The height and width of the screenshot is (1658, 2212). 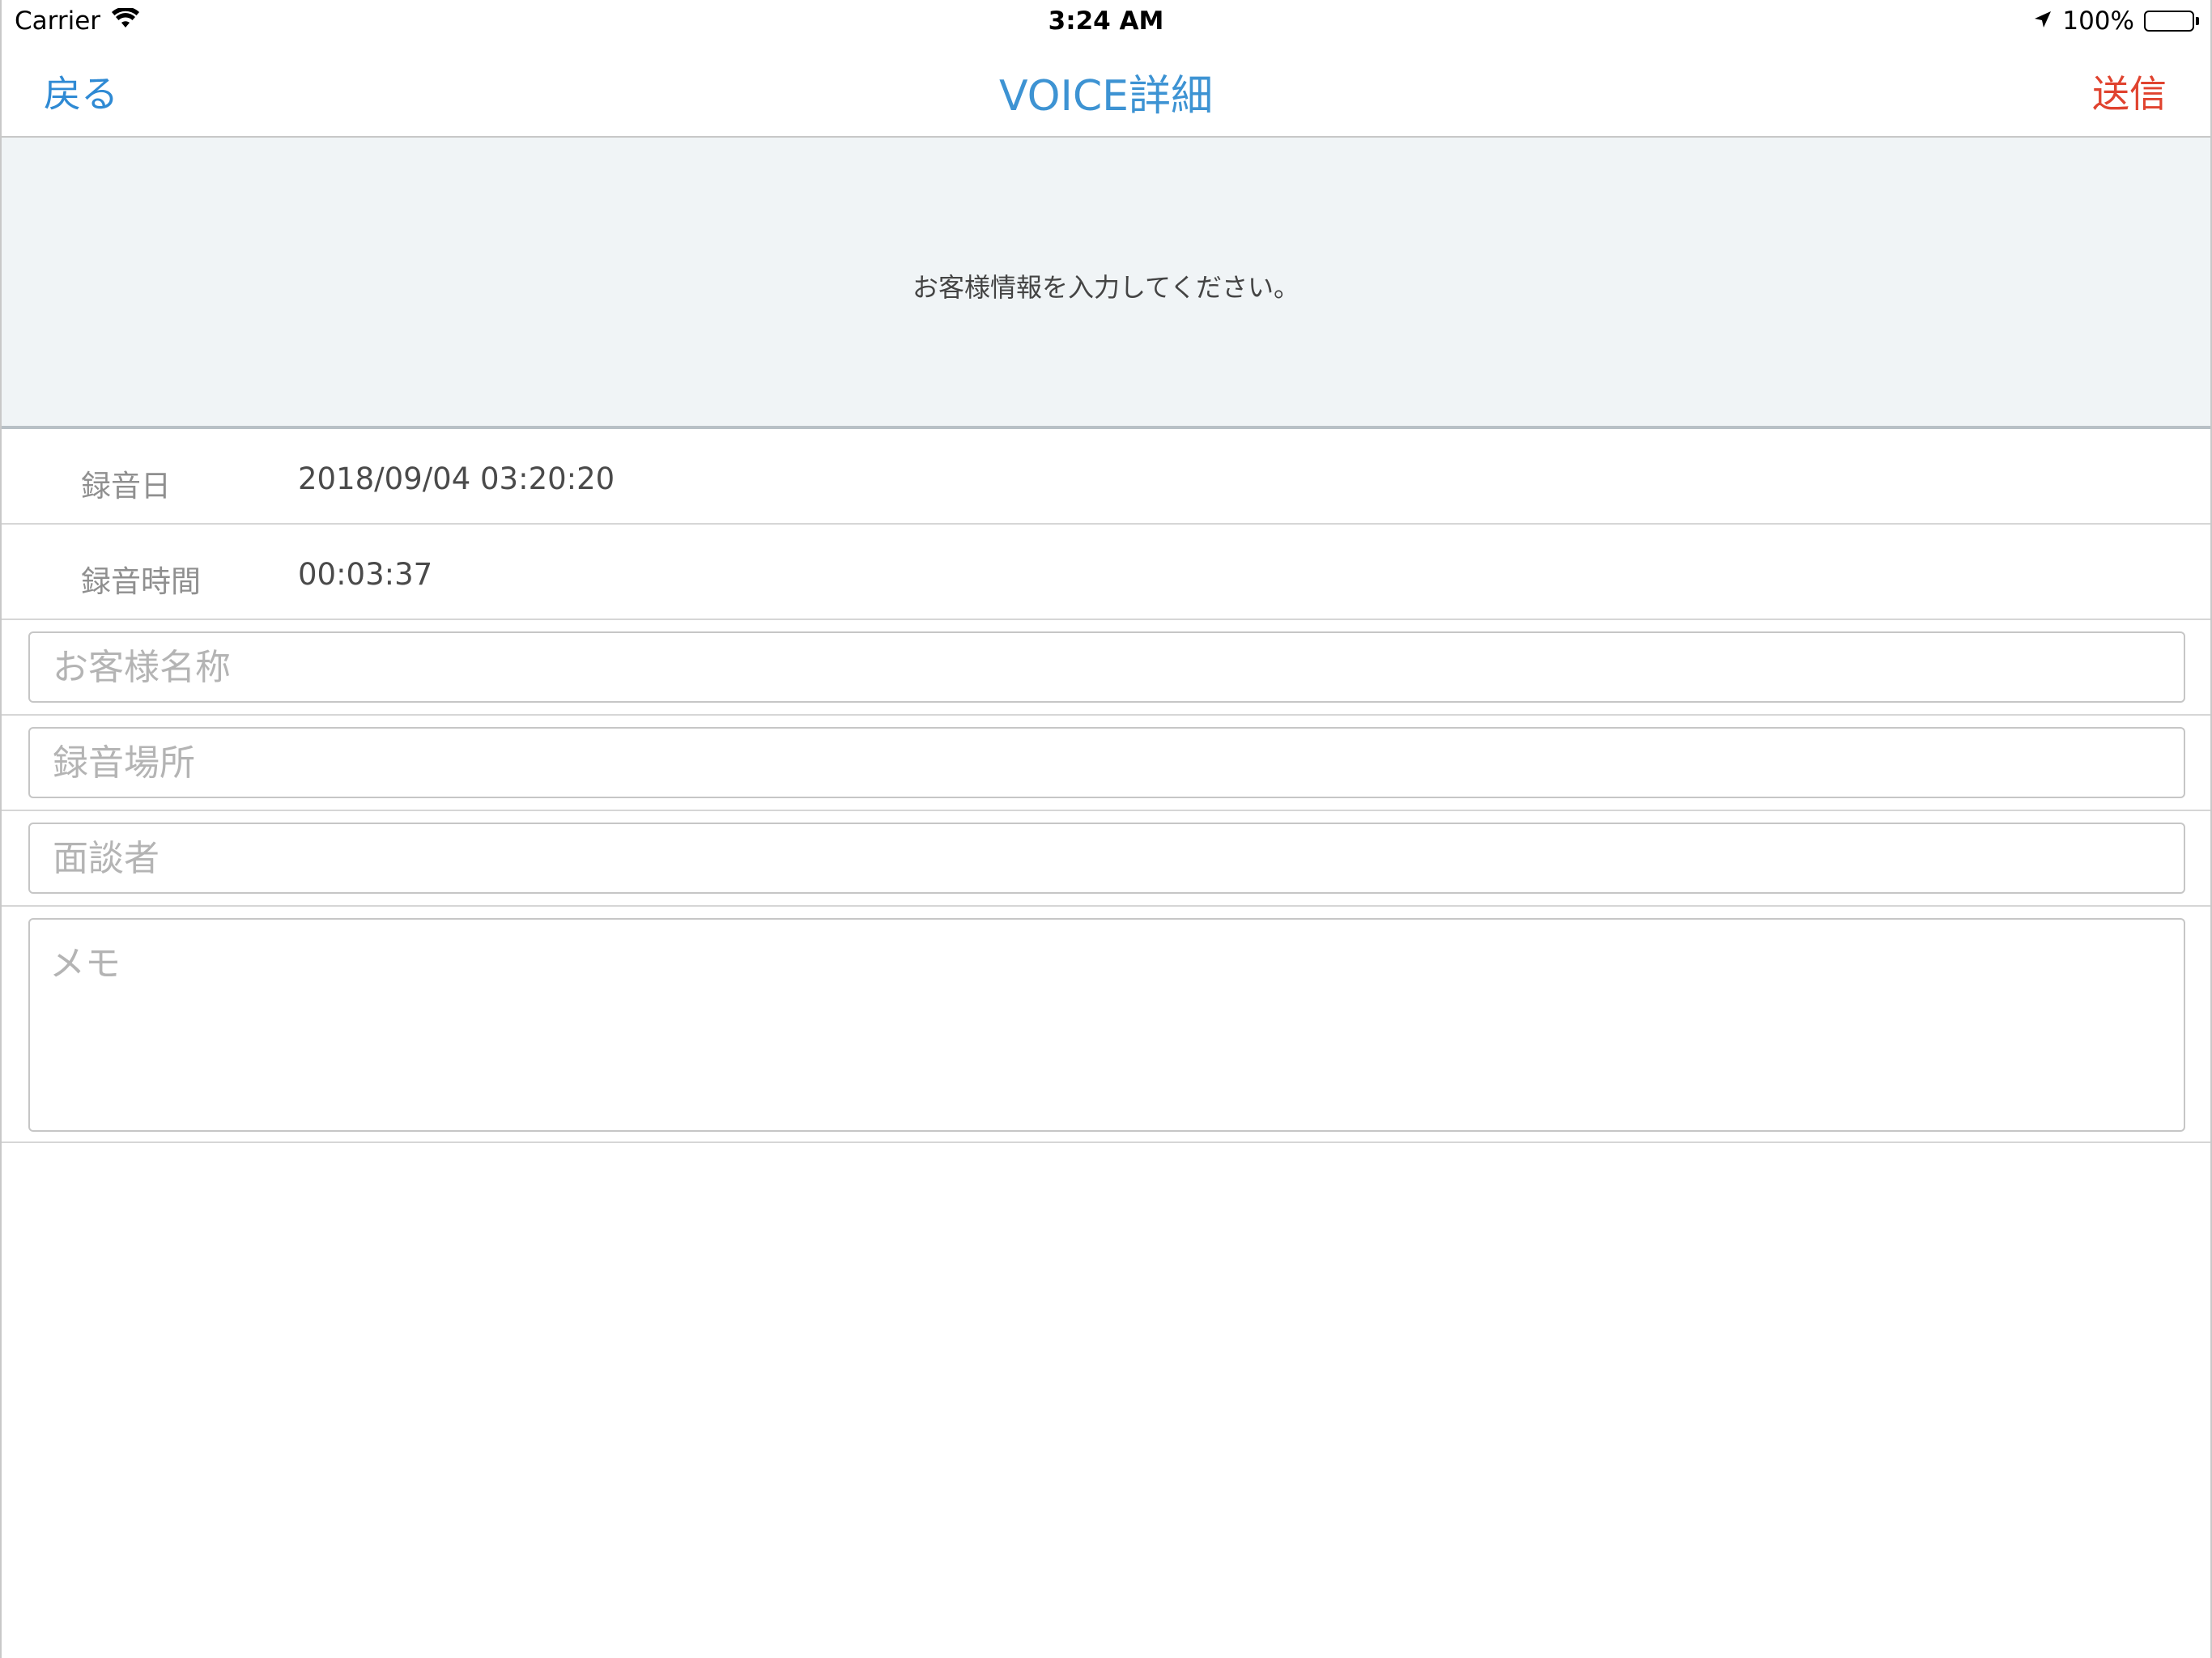 I want to click on recording-duration-row: 録音時間 00:03:37, so click(x=1106, y=572).